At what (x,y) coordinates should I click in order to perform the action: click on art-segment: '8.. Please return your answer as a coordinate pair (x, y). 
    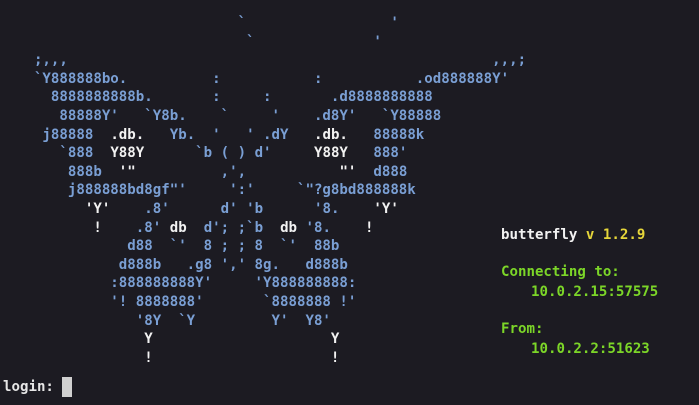
    Looking at the image, I should click on (331, 227).